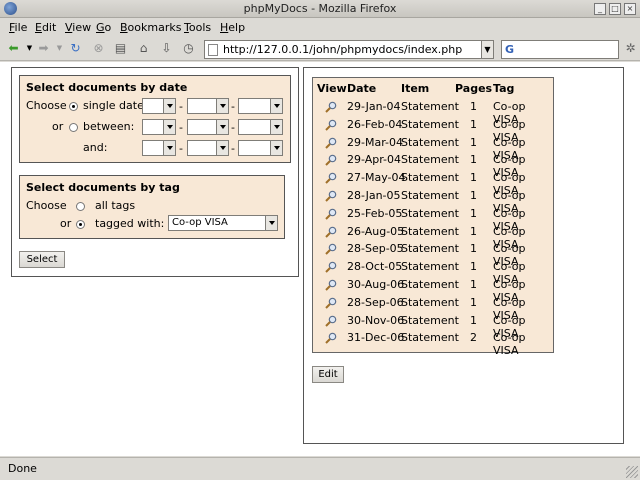 Image resolution: width=640 pixels, height=480 pixels. I want to click on menu-file: File, so click(18, 27).